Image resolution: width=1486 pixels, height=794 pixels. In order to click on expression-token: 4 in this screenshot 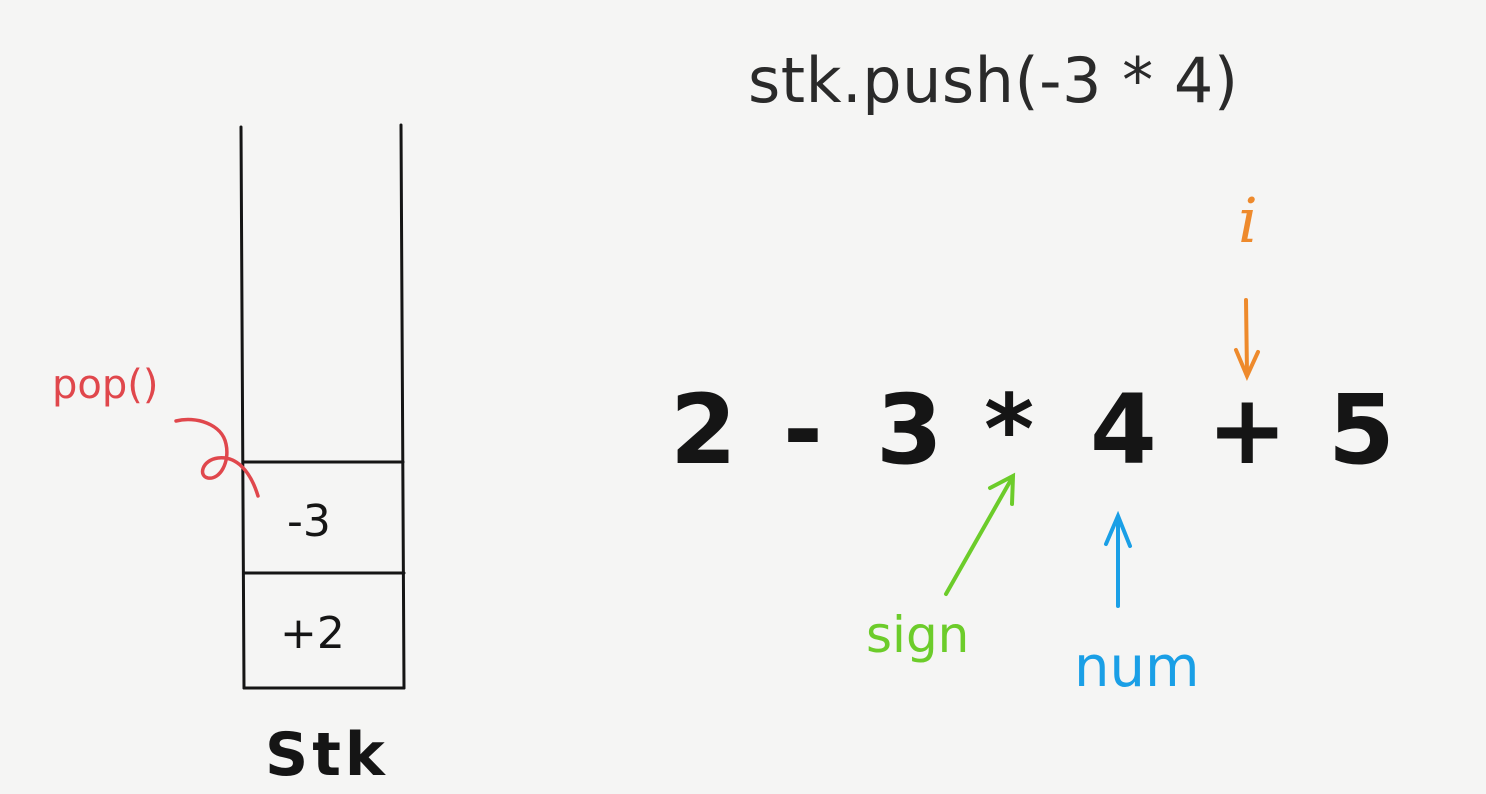, I will do `click(1123, 430)`.